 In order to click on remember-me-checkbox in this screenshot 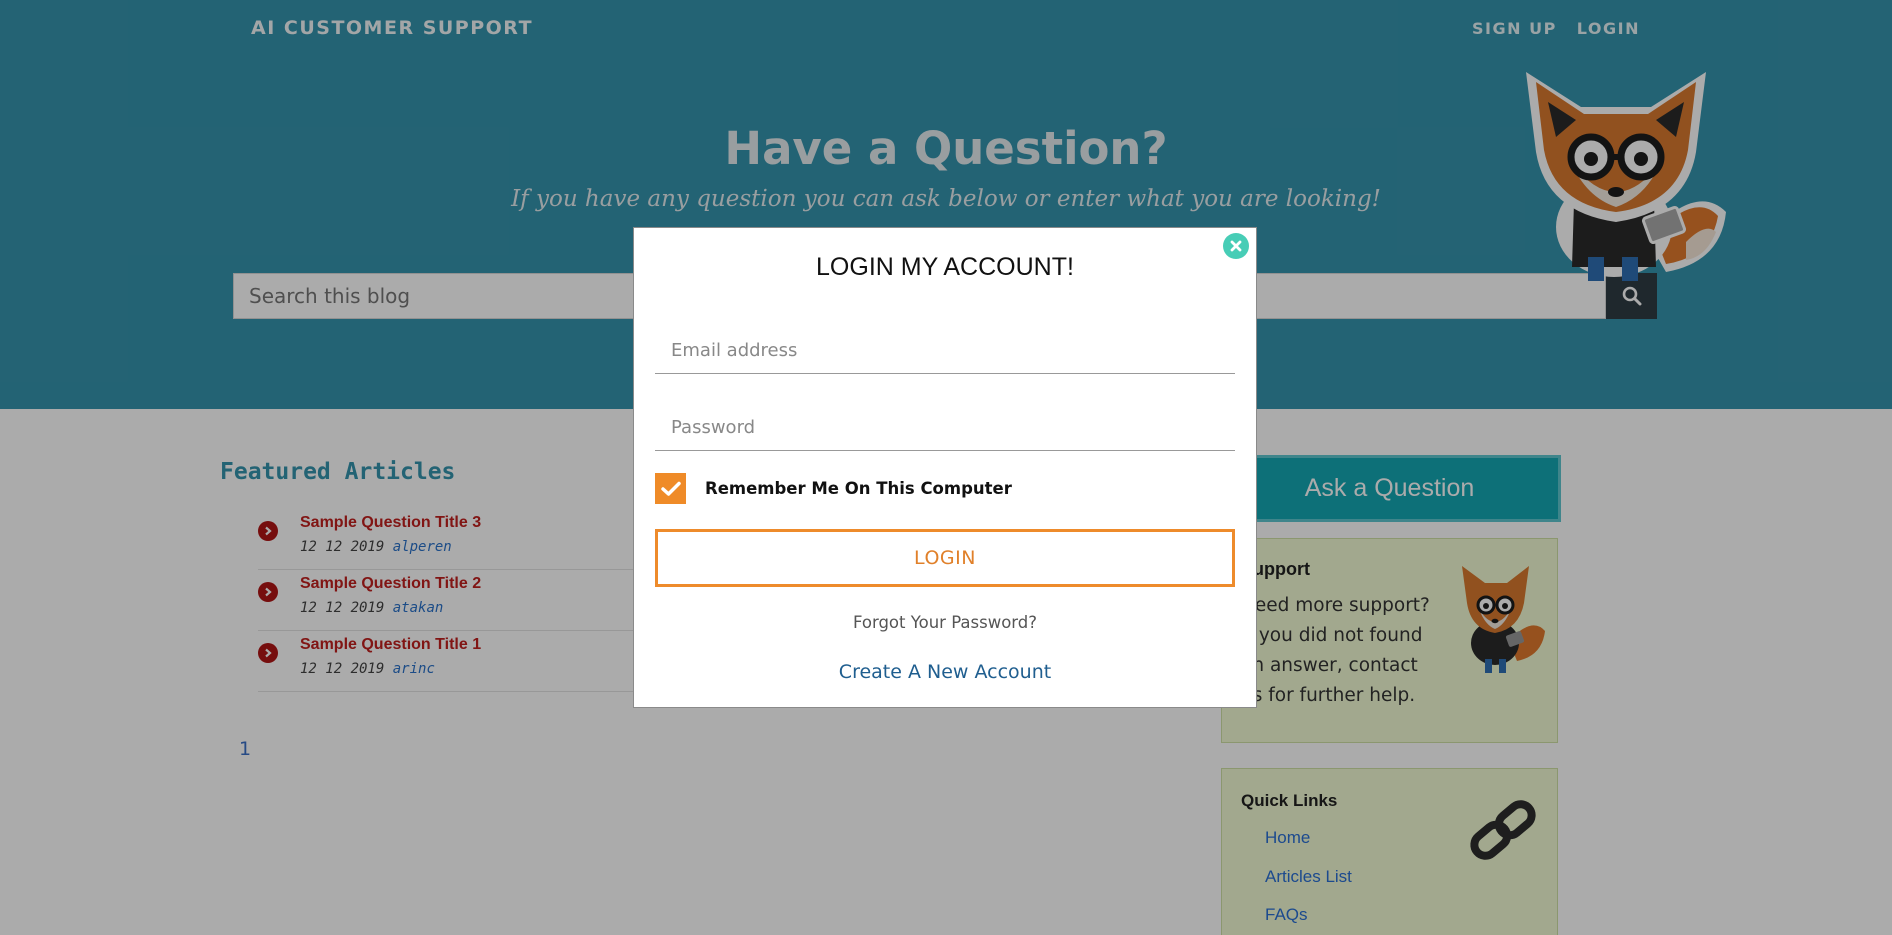, I will do `click(670, 488)`.